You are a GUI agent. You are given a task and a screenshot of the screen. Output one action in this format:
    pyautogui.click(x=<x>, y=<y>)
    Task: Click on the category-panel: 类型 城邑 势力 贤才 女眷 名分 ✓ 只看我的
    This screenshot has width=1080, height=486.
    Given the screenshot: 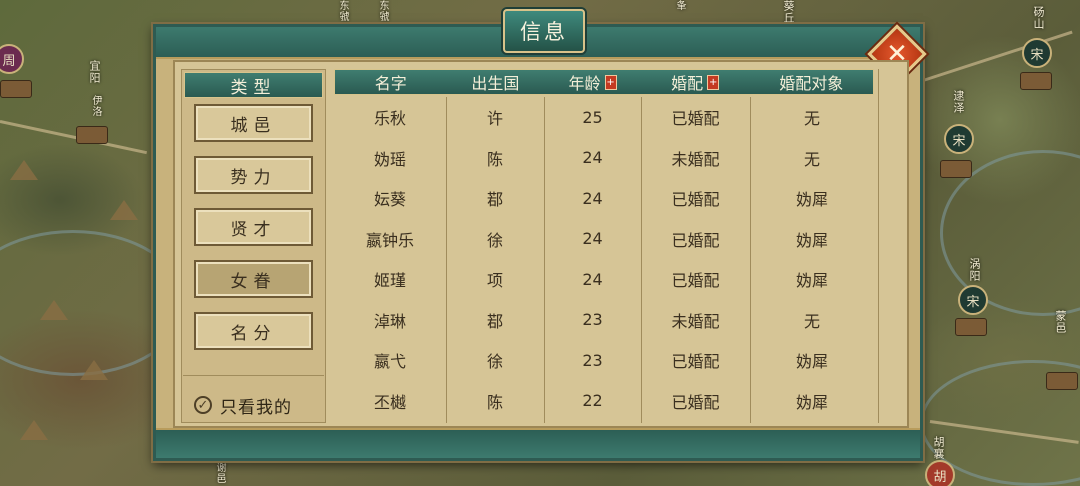 What is the action you would take?
    pyautogui.click(x=253, y=246)
    